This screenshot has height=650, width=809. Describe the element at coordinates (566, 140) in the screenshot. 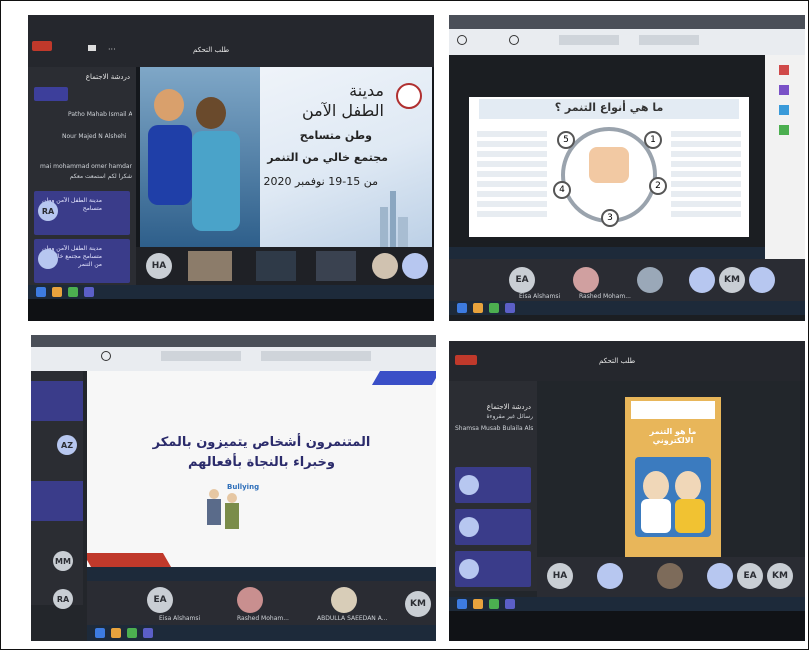

I see `step-number: 5` at that location.